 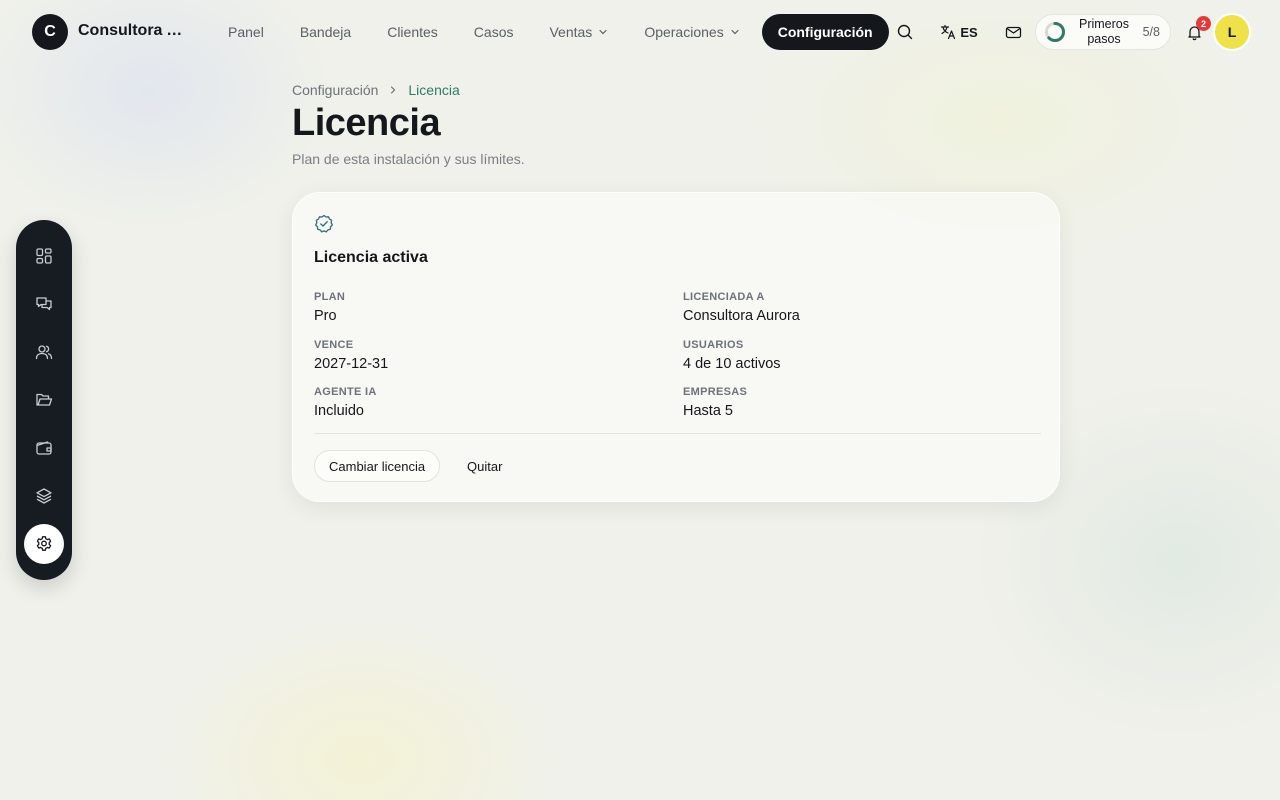 I want to click on nav-ventas-label: Ventas, so click(x=571, y=32).